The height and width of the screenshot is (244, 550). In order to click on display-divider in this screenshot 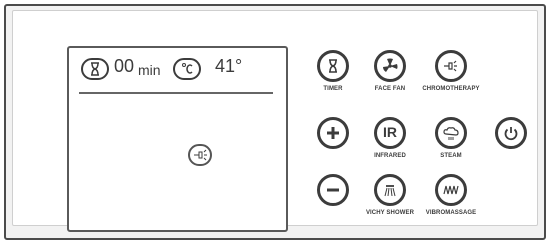, I will do `click(176, 93)`.